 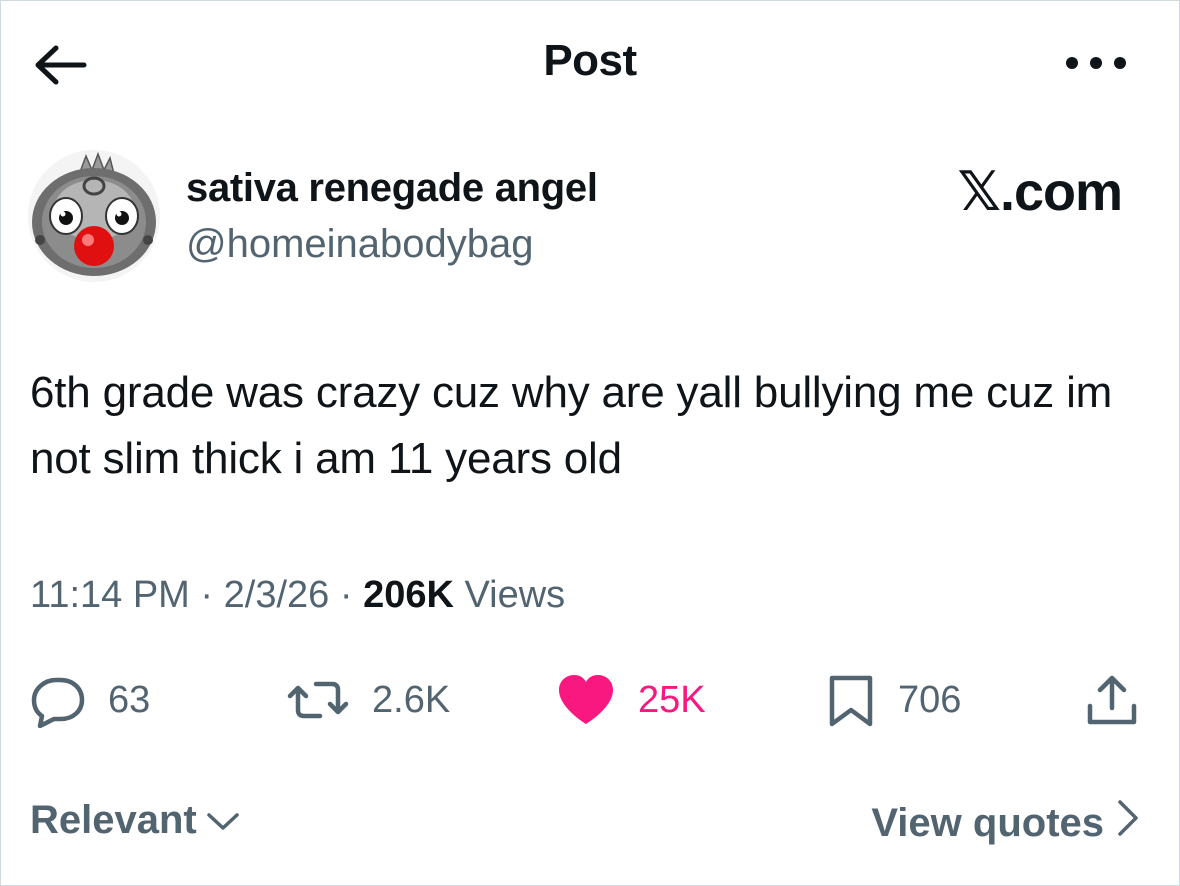 What do you see at coordinates (277, 595) in the screenshot?
I see `tweet-date: 2/3/26` at bounding box center [277, 595].